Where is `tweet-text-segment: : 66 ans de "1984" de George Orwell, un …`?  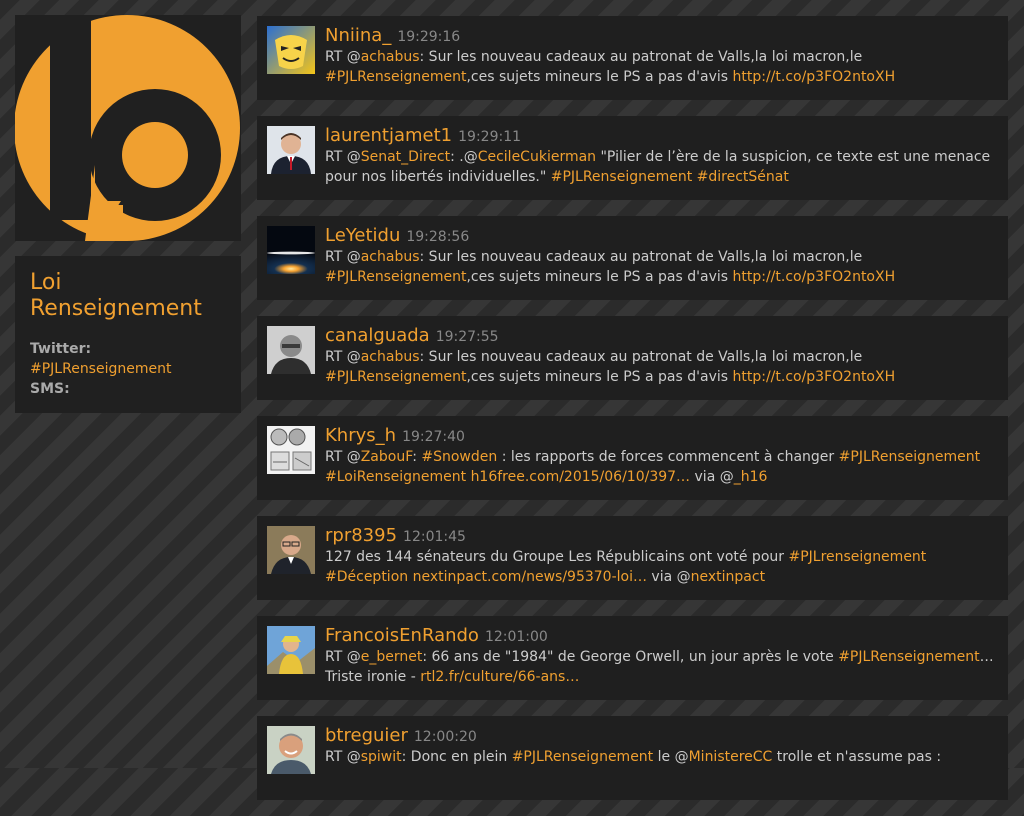
tweet-text-segment: : 66 ans de "1984" de George Orwell, un … is located at coordinates (630, 657).